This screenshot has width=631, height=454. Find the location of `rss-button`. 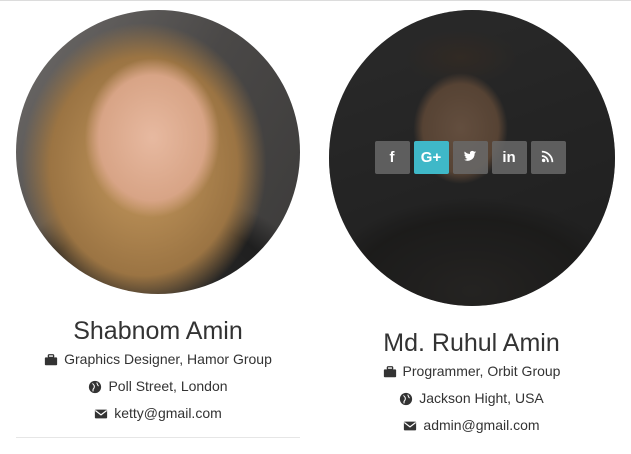

rss-button is located at coordinates (548, 157).